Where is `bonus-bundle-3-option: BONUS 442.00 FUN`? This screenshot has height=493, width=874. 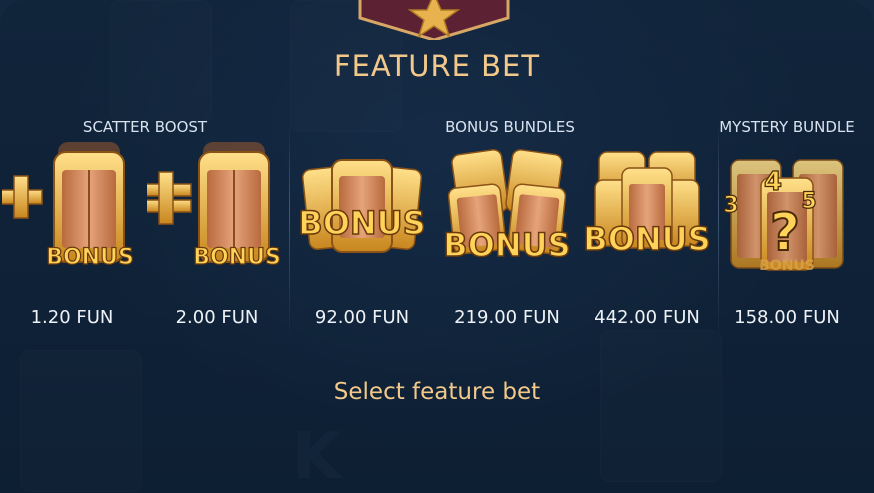 bonus-bundle-3-option: BONUS 442.00 FUN is located at coordinates (647, 238).